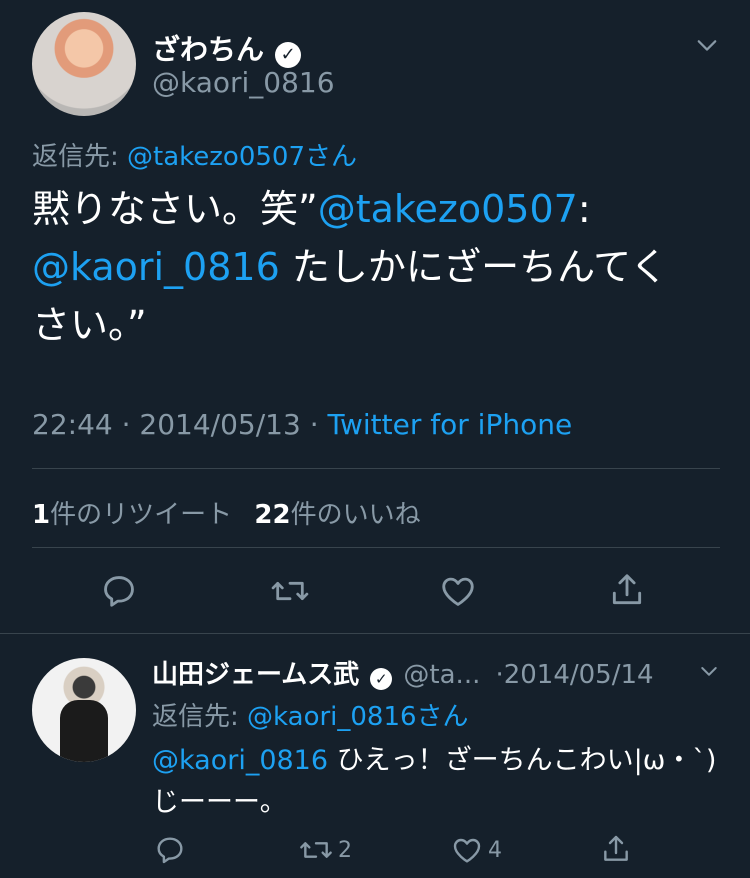 The height and width of the screenshot is (878, 750). Describe the element at coordinates (243, 82) in the screenshot. I see `author-handle: @kaori_0816` at that location.